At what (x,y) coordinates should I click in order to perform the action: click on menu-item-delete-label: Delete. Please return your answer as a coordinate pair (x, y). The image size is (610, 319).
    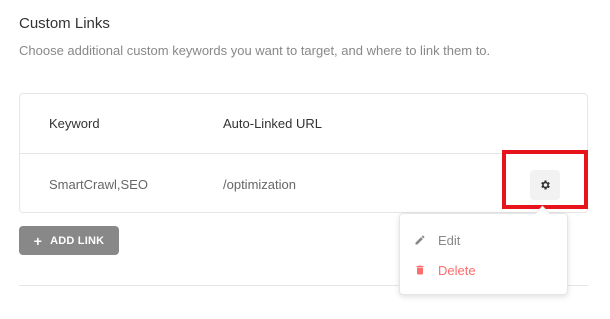
    Looking at the image, I should click on (457, 270).